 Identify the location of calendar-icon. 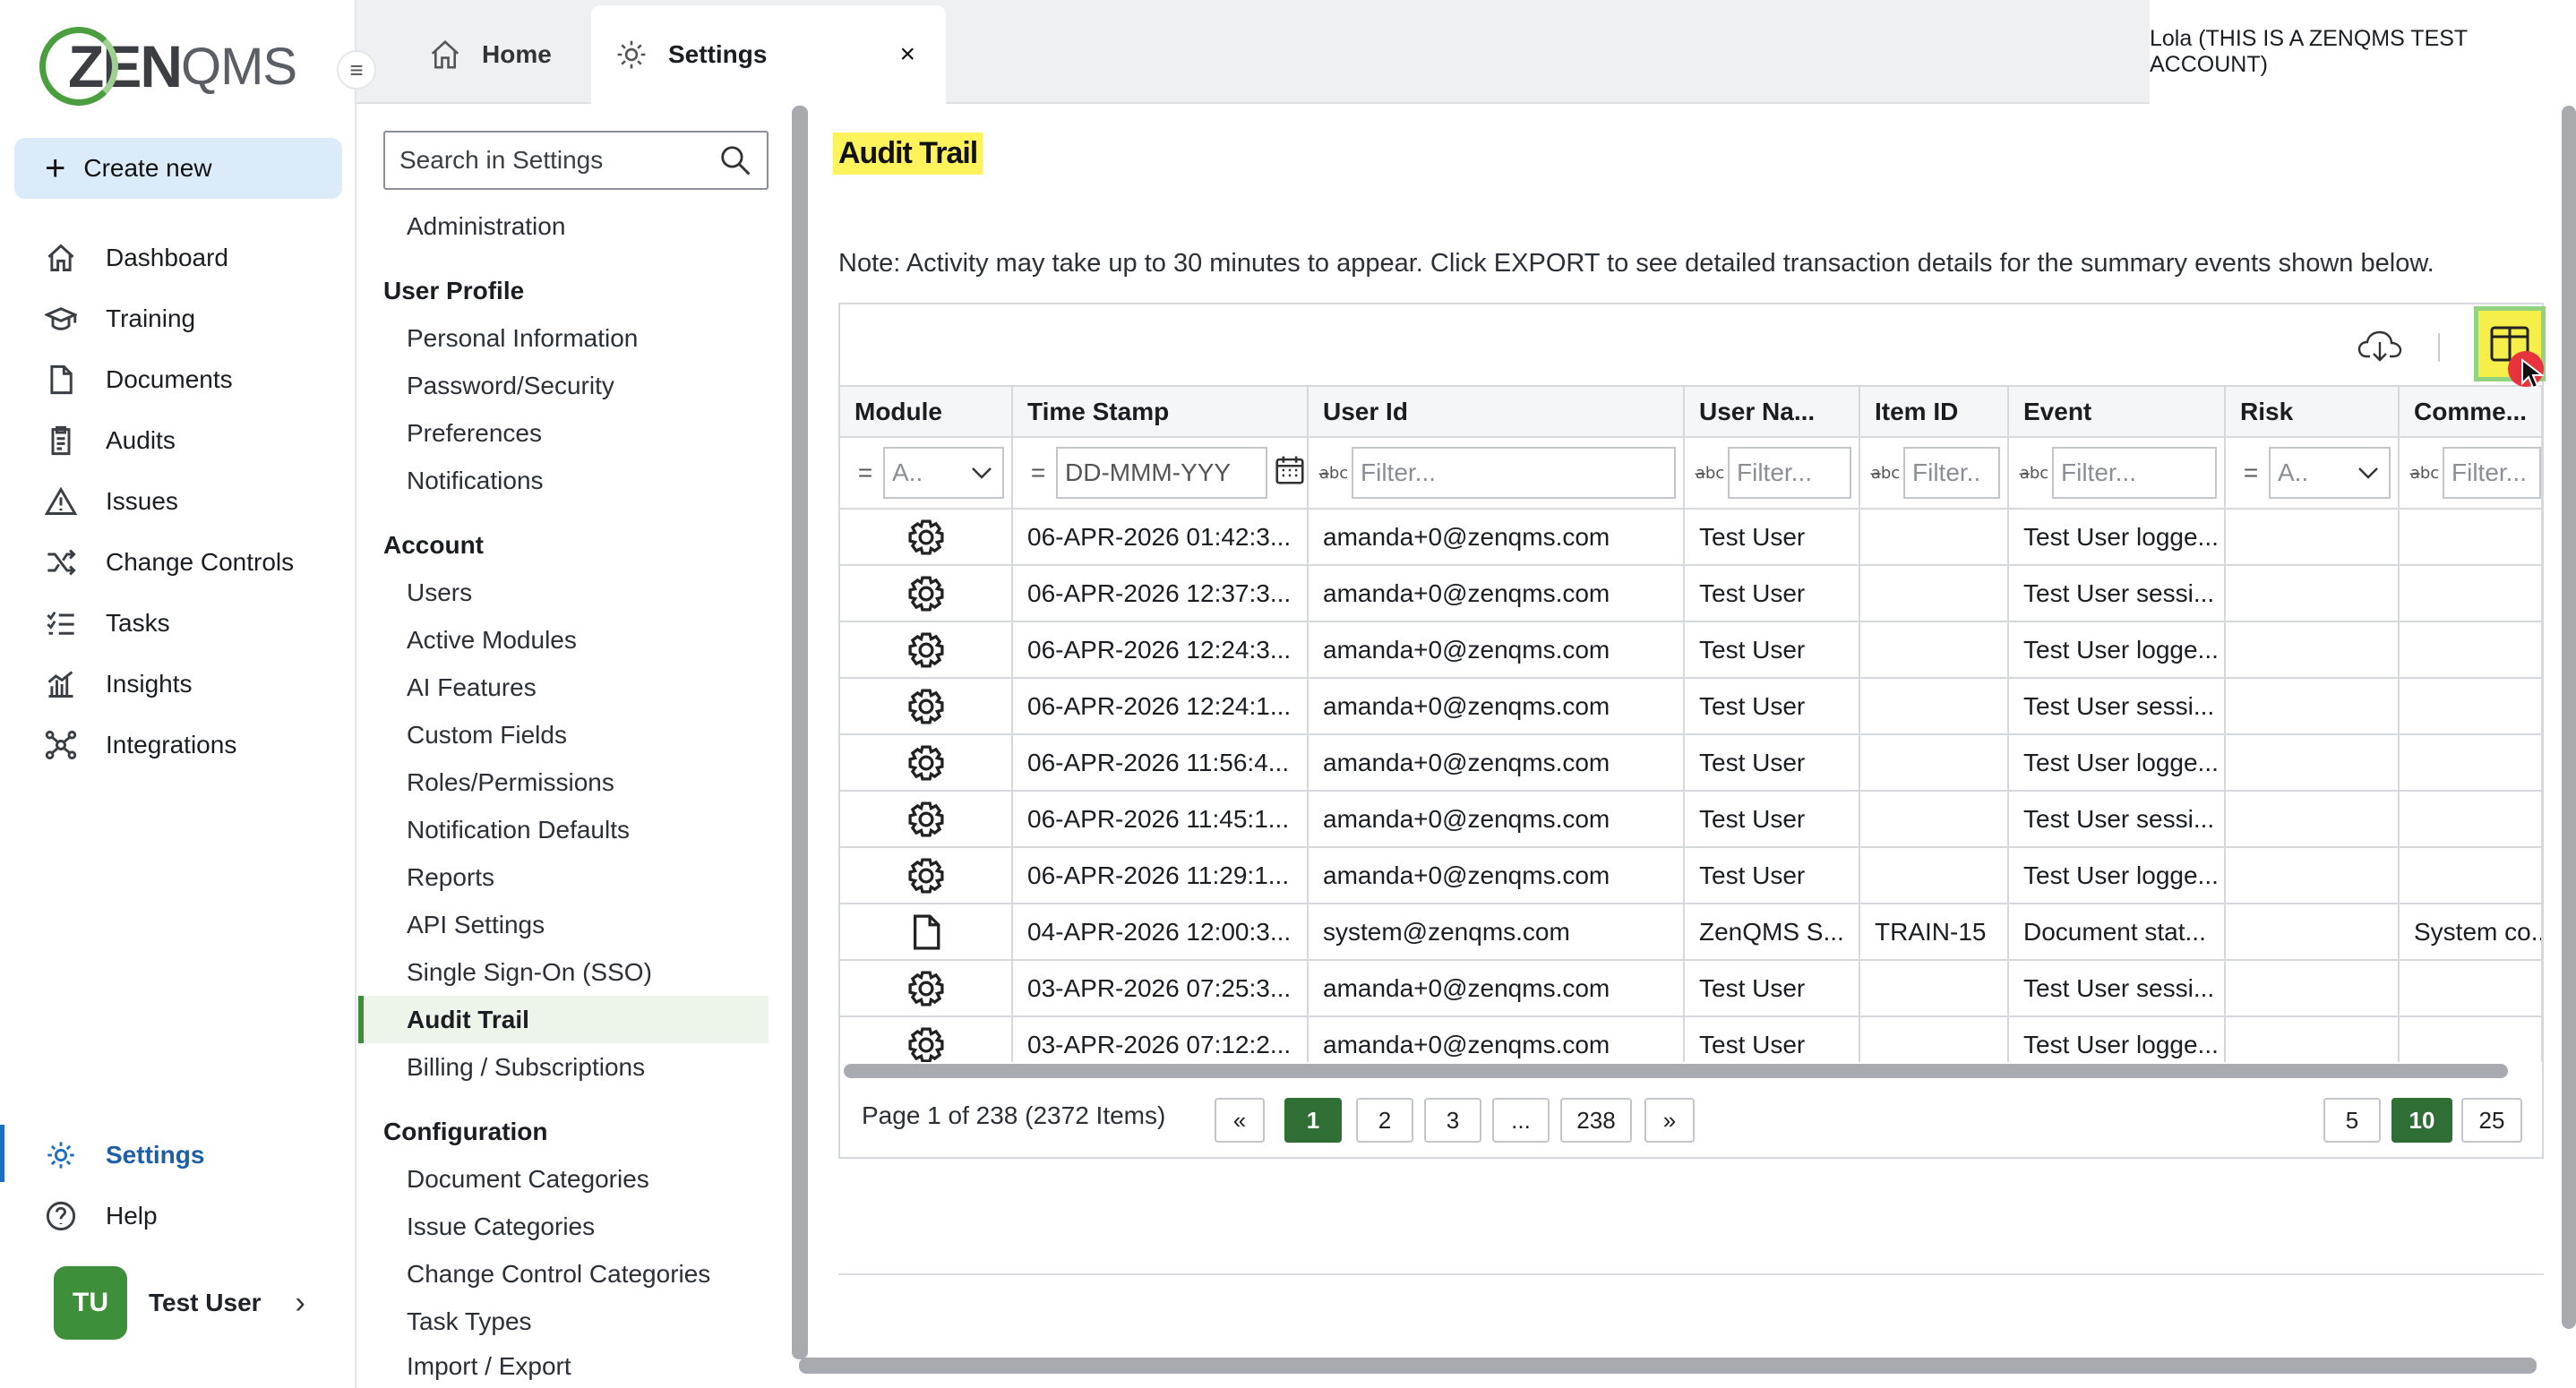
(1286, 473).